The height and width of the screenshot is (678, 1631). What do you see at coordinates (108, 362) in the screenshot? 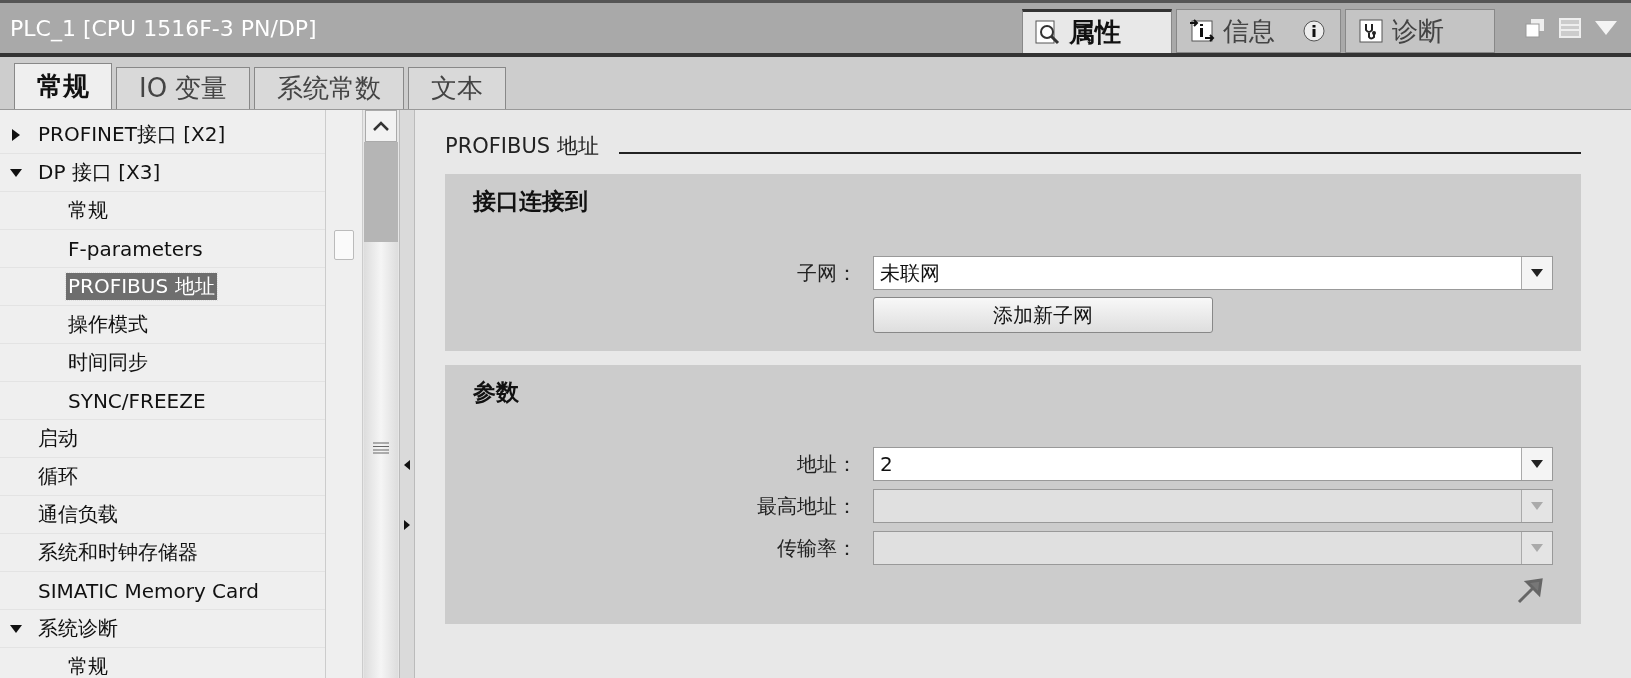
I see `tree-item: 时间同步` at bounding box center [108, 362].